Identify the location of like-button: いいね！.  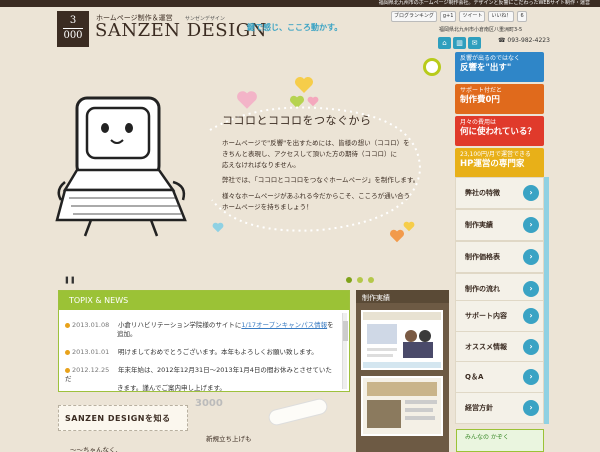
(501, 16).